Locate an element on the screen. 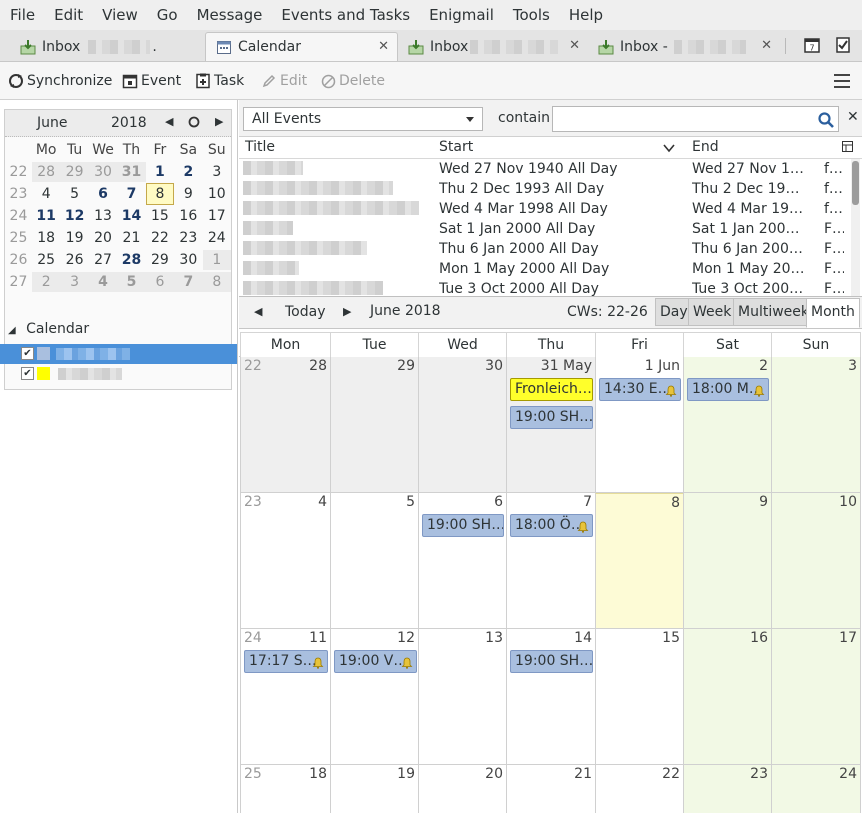 The height and width of the screenshot is (813, 862). mini-day: 24 is located at coordinates (217, 238).